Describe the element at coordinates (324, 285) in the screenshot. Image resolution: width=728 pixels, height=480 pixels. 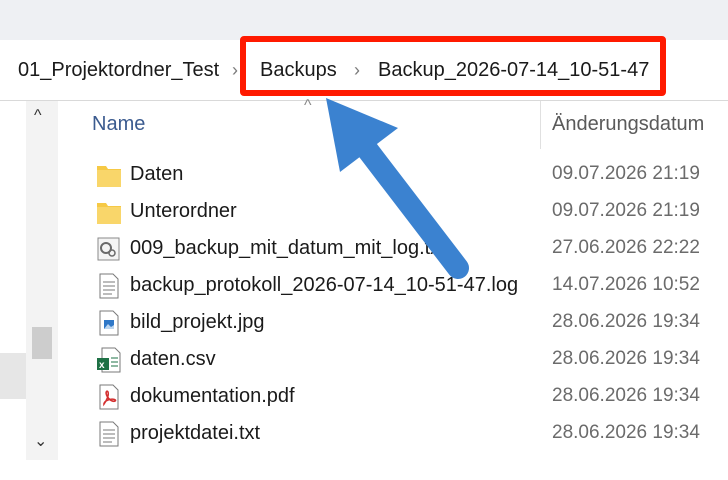
I see `file-name: backup_protokoll_2026-07-14_10-51-47.log` at that location.